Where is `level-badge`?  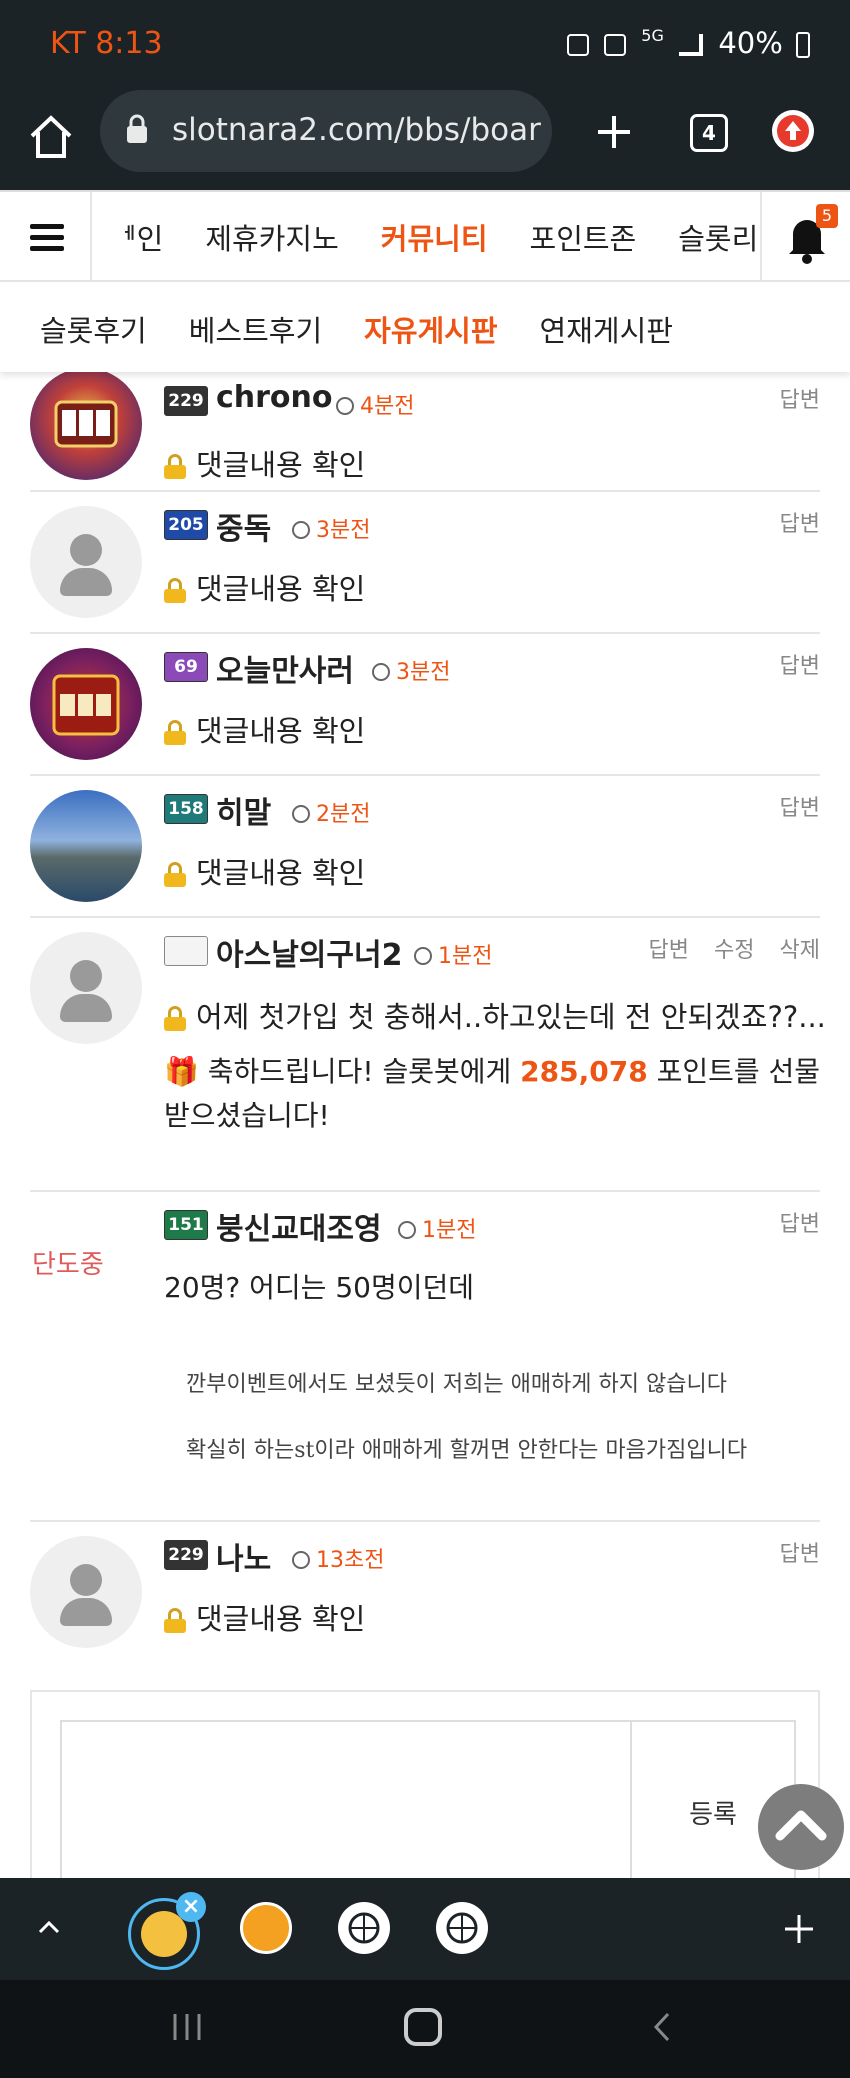
level-badge is located at coordinates (186, 951).